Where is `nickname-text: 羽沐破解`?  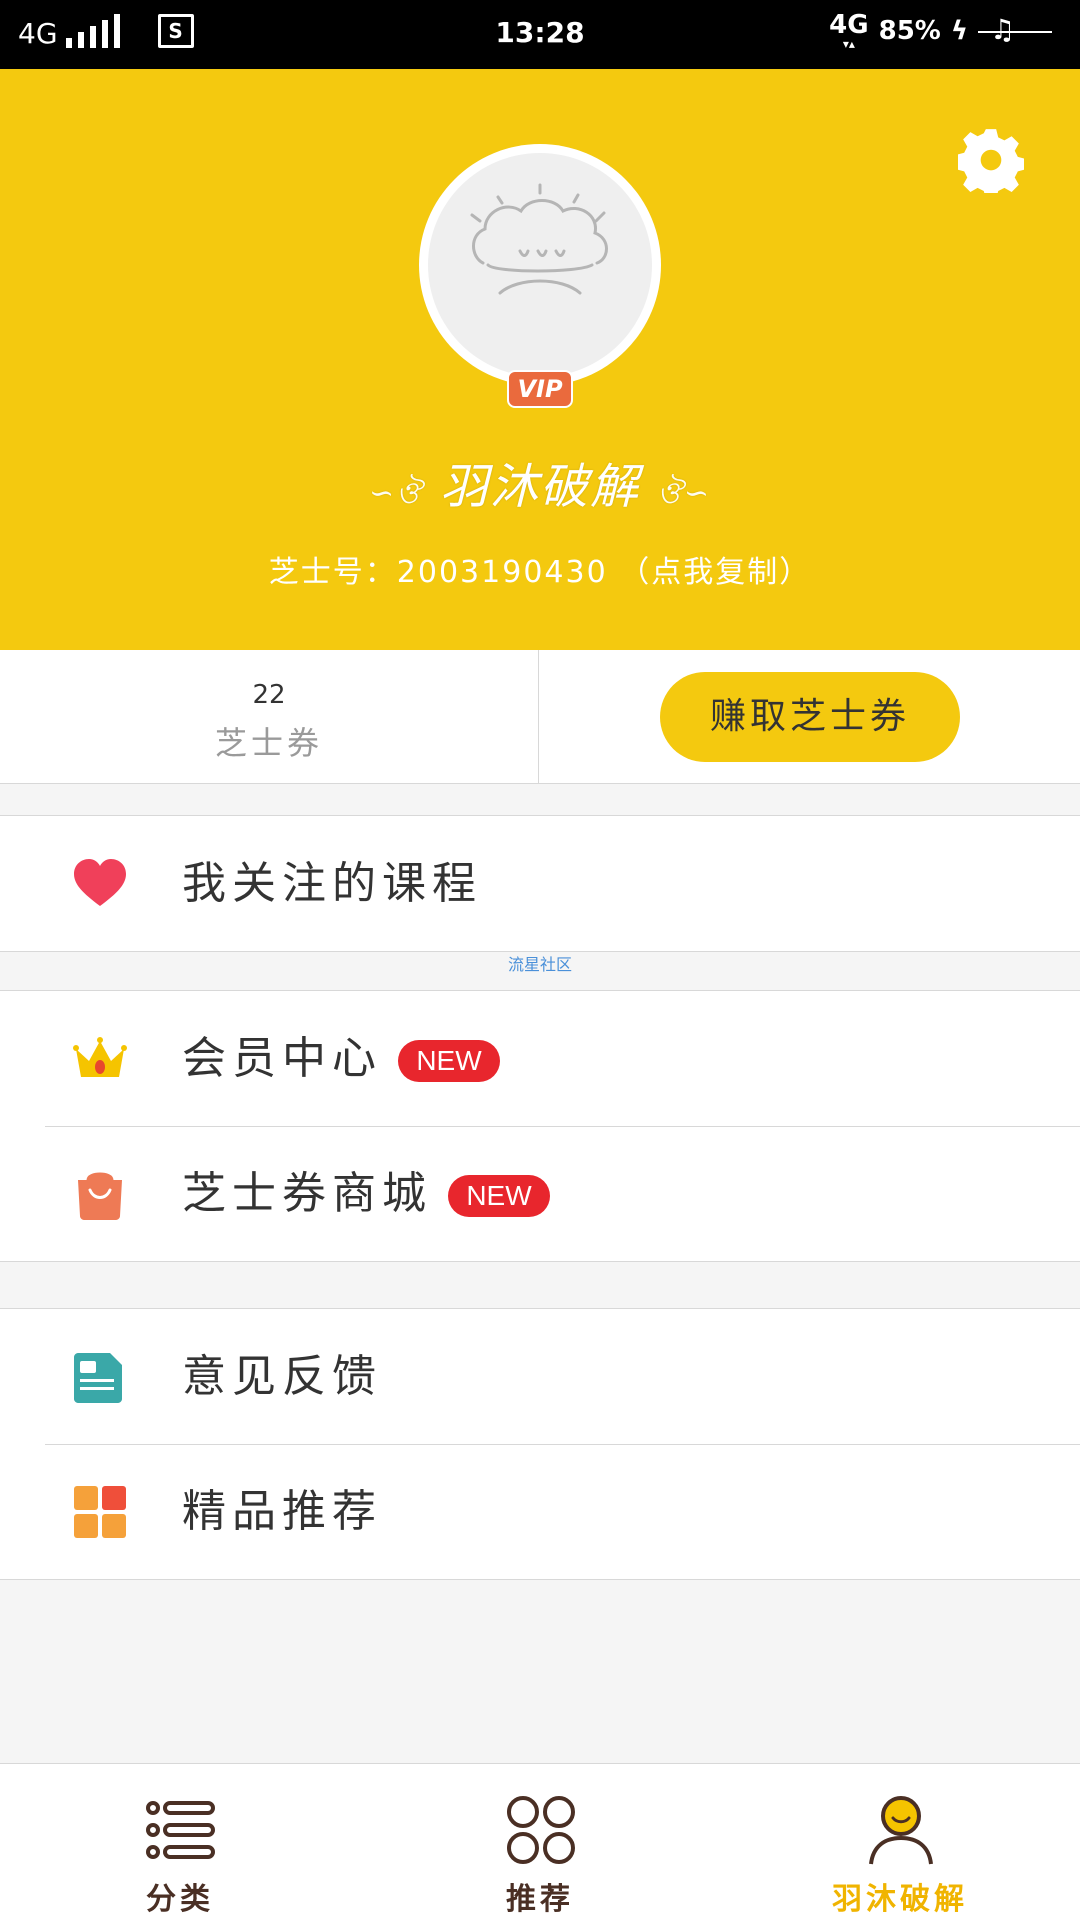
nickname-text: 羽沐破解 is located at coordinates (539, 487).